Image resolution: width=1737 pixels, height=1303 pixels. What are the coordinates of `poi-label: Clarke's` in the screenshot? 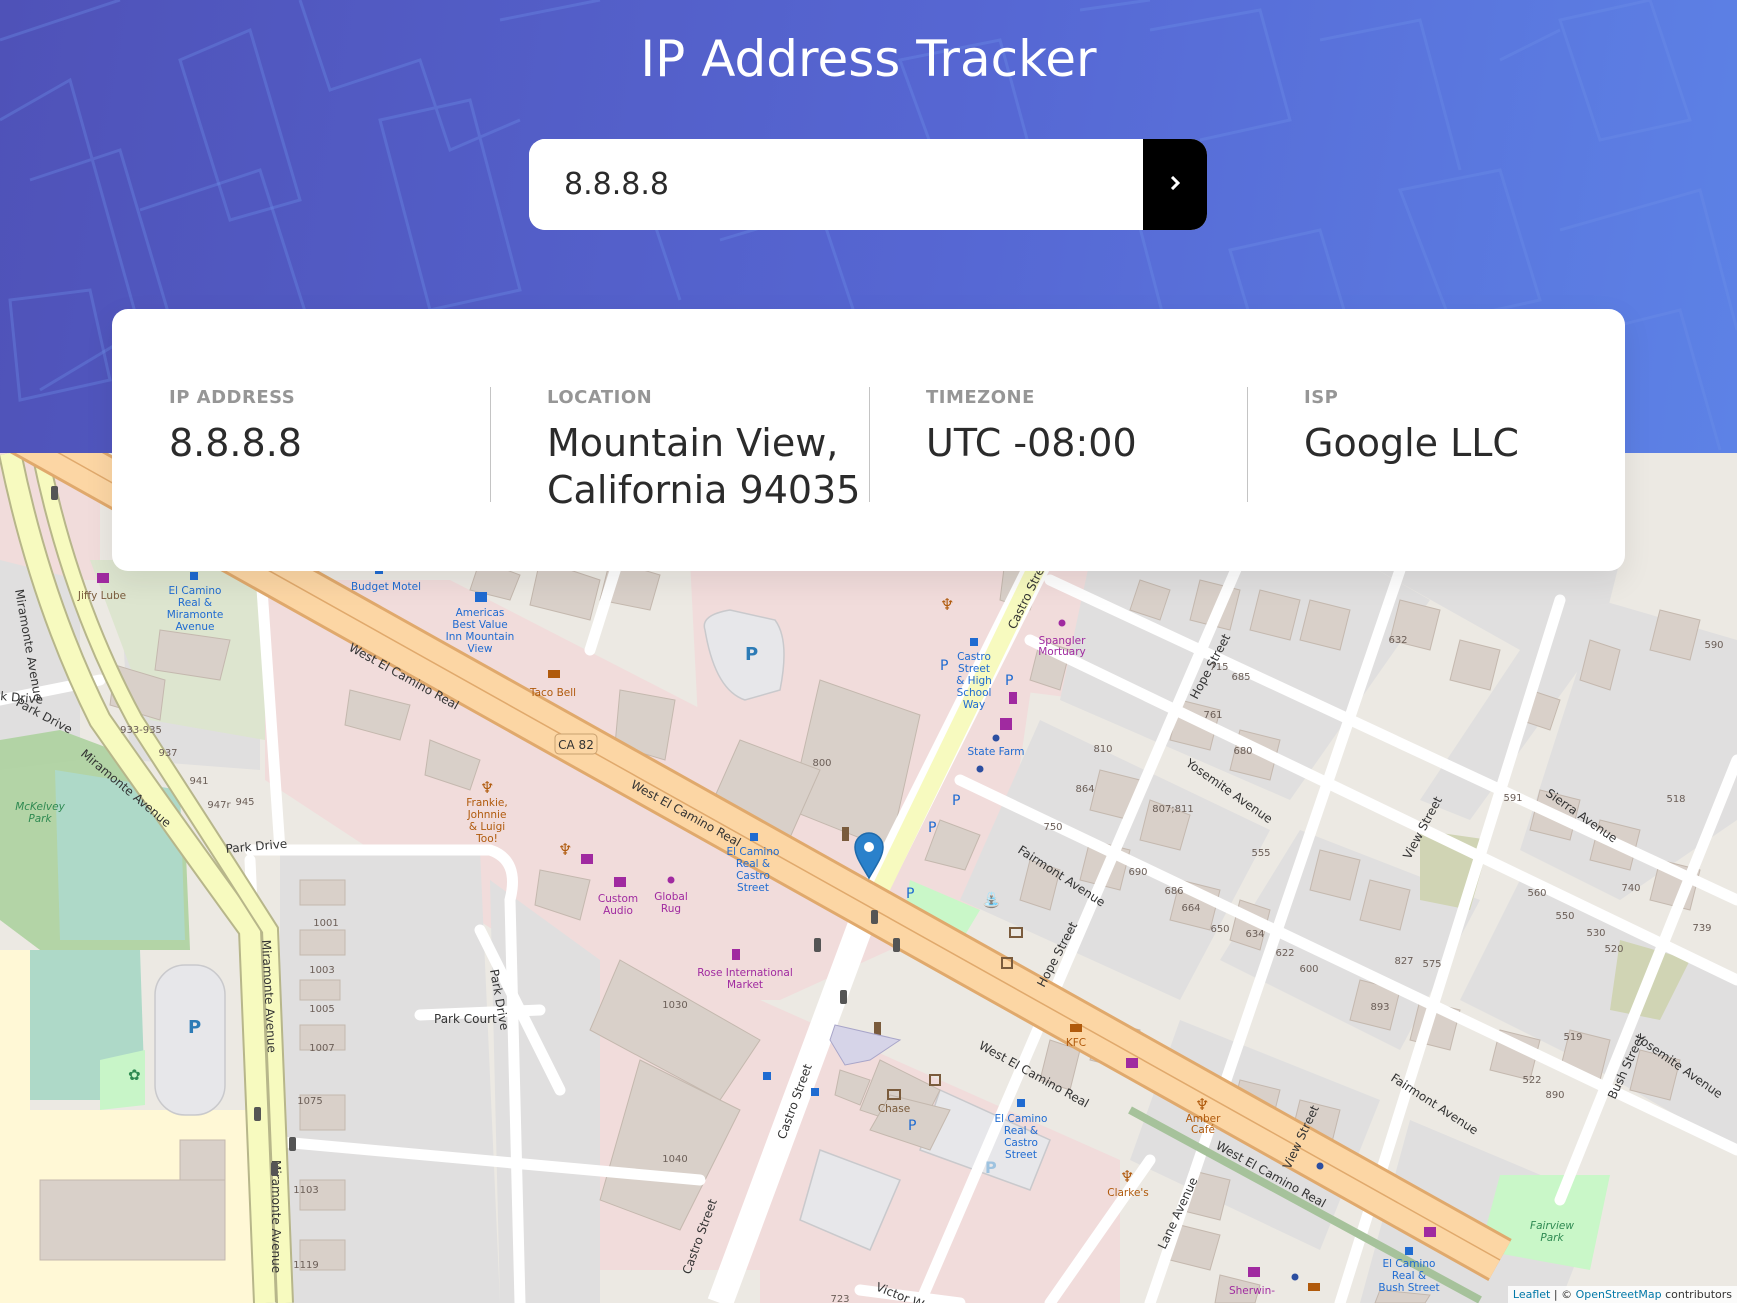 It's located at (1128, 1193).